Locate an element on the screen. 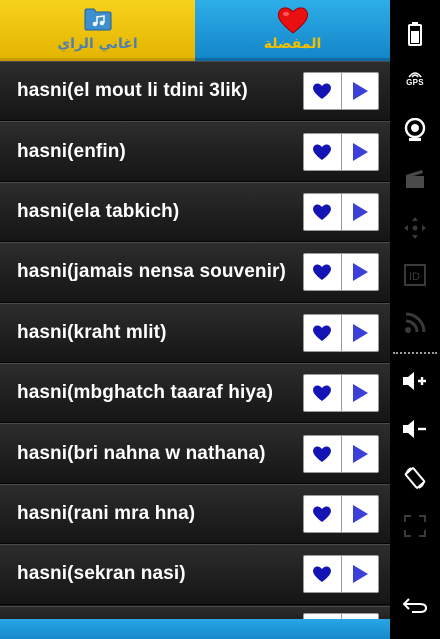  song-row: hasni(kraht mlit) is located at coordinates (195, 332).